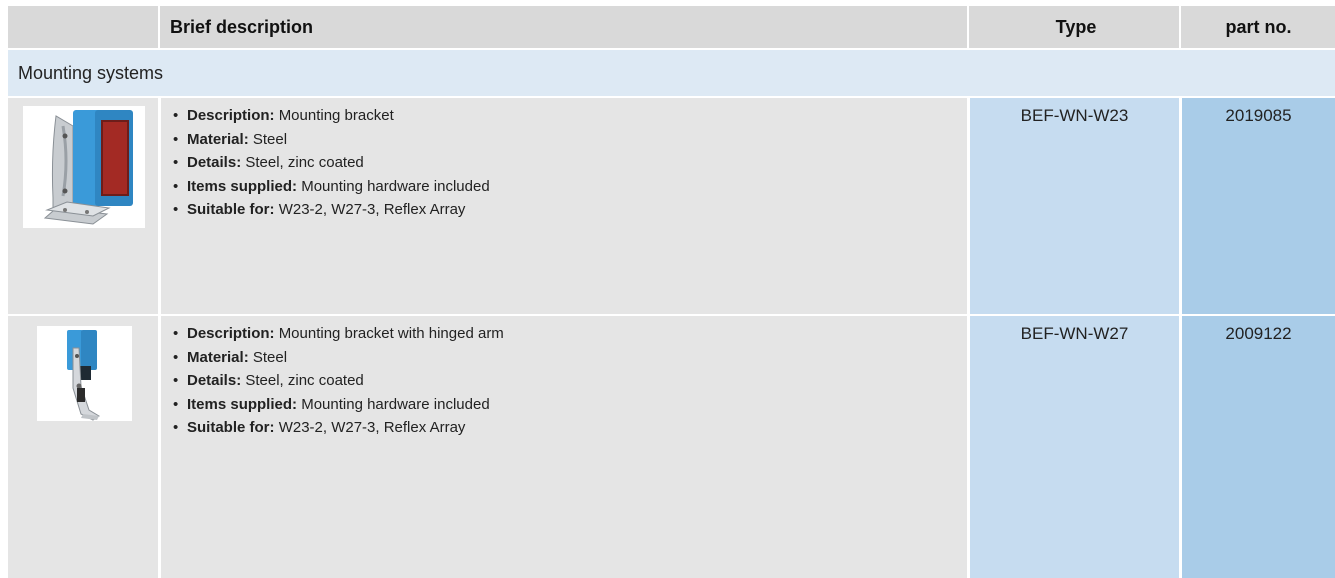  What do you see at coordinates (1074, 447) in the screenshot?
I see `type-cell: BEF-WN-W27` at bounding box center [1074, 447].